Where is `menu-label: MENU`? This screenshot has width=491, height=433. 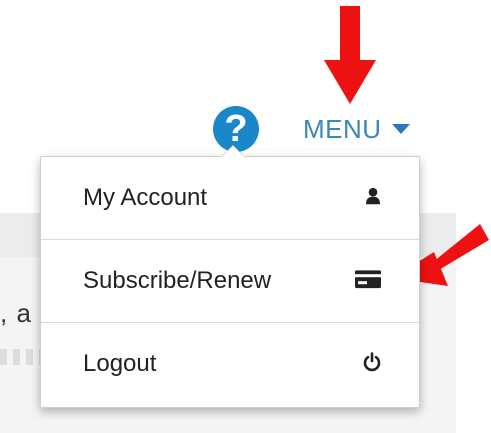 menu-label: MENU is located at coordinates (342, 128).